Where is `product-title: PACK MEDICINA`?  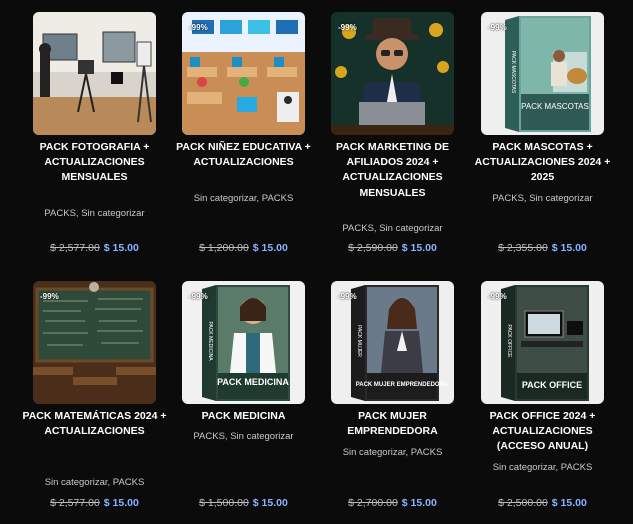 product-title: PACK MEDICINA is located at coordinates (243, 416).